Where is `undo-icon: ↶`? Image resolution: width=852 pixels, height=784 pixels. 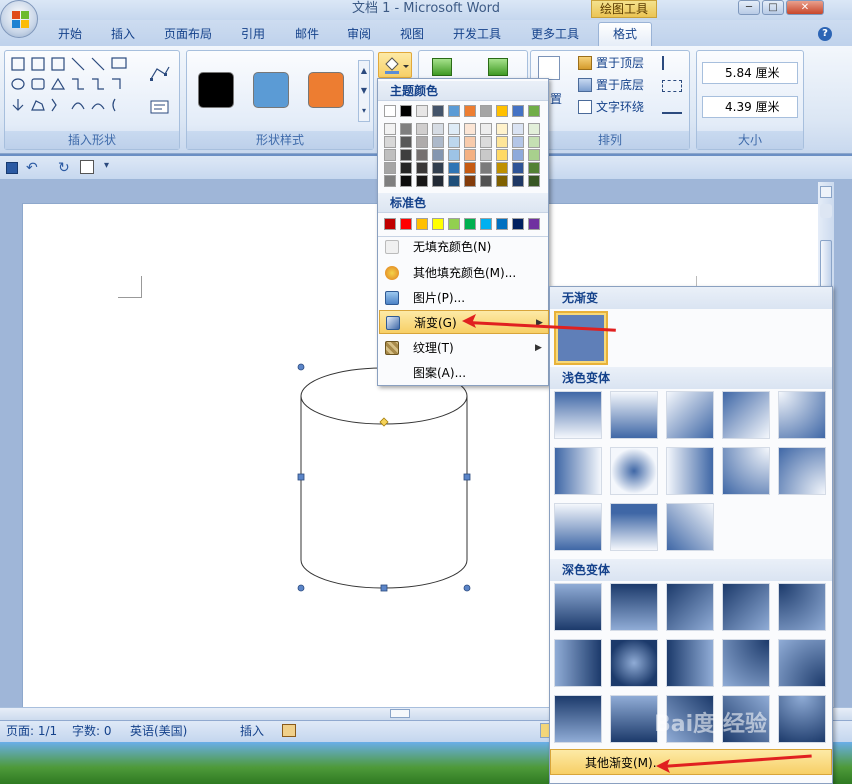 undo-icon: ↶ is located at coordinates (32, 168).